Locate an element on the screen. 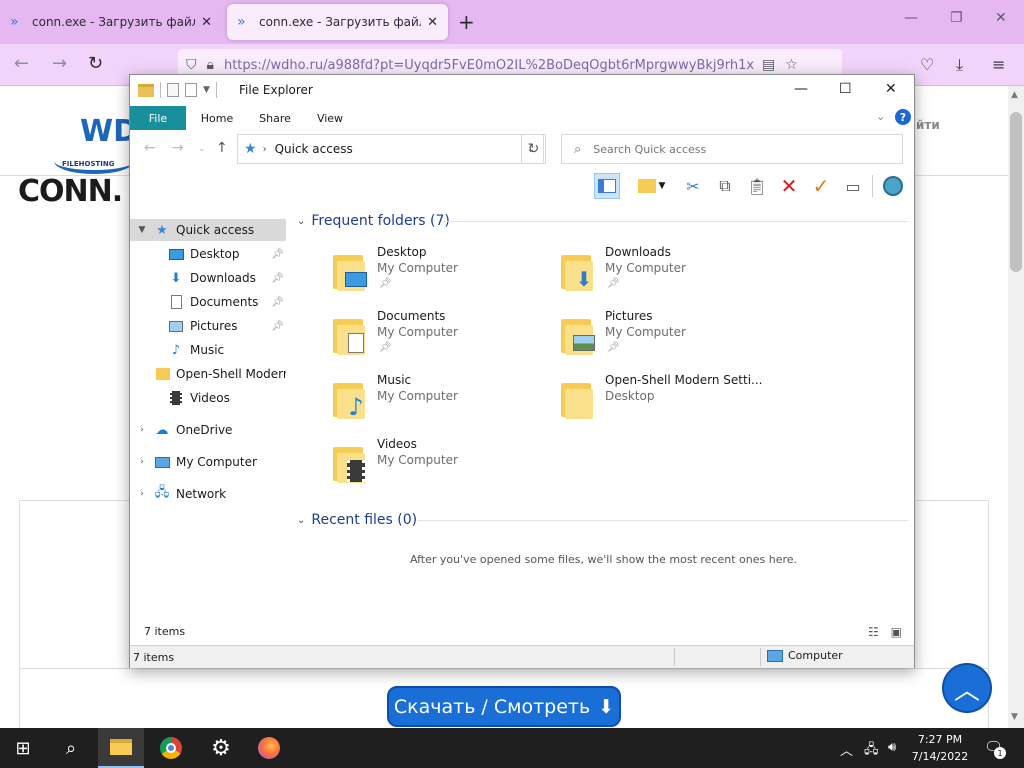 The width and height of the screenshot is (1024, 768). nav-item-desktop: Desktop 📌︎ is located at coordinates (208, 254).